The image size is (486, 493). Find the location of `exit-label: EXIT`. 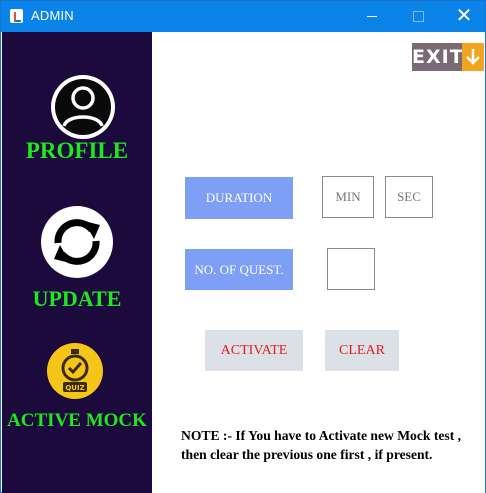

exit-label: EXIT is located at coordinates (437, 57).